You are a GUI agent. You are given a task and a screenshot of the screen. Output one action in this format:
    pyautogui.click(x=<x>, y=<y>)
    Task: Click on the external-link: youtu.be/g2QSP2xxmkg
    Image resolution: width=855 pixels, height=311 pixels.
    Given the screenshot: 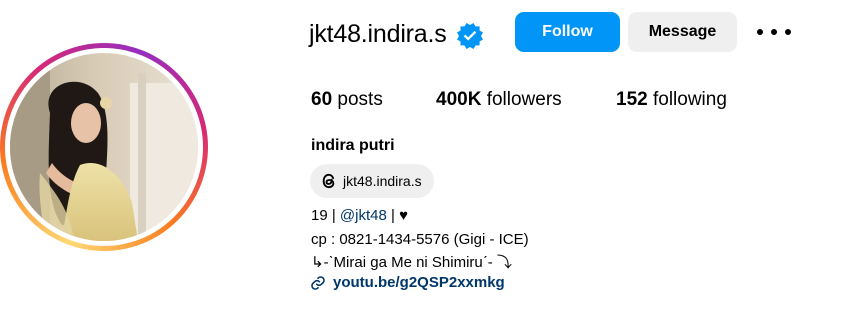 What is the action you would take?
    pyautogui.click(x=407, y=282)
    